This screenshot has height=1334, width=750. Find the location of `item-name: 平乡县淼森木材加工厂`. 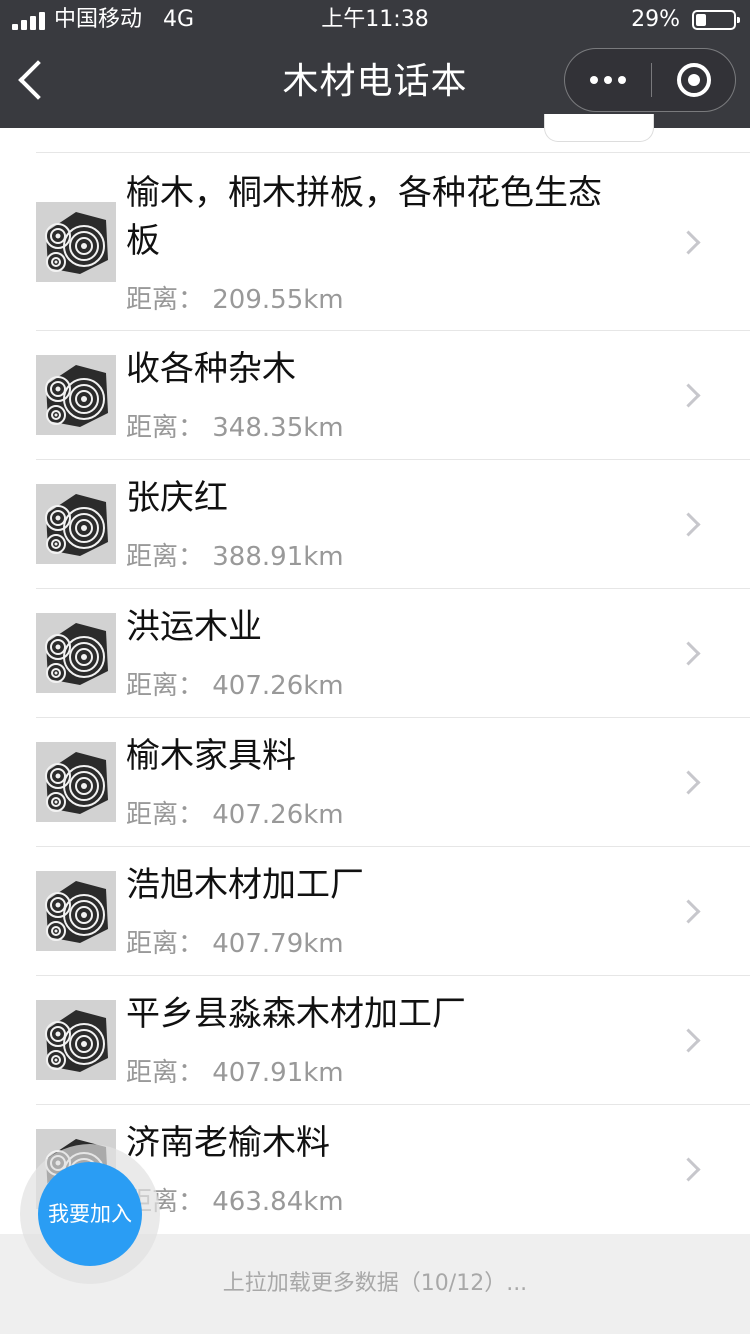

item-name: 平乡县淼森木材加工厂 is located at coordinates (296, 1014).